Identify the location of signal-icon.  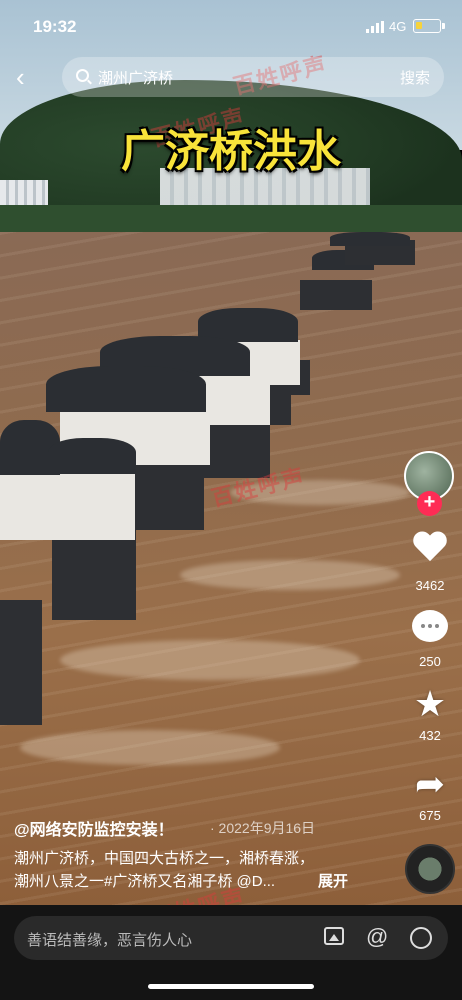
(375, 27).